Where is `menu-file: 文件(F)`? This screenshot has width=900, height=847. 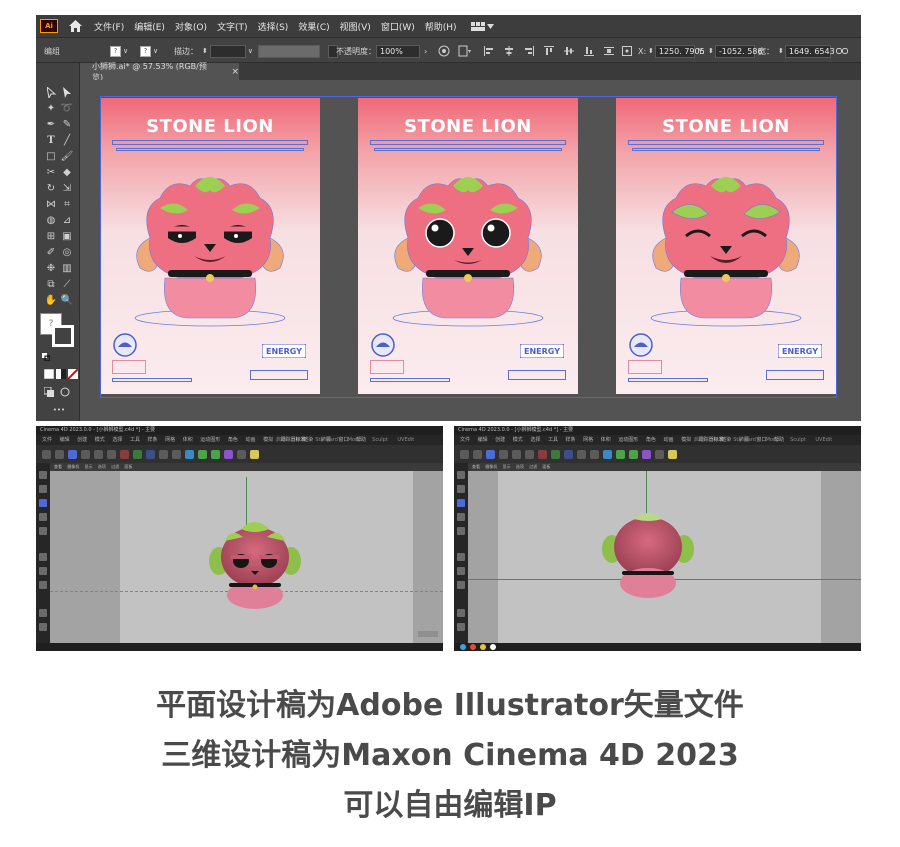 menu-file: 文件(F) is located at coordinates (109, 26).